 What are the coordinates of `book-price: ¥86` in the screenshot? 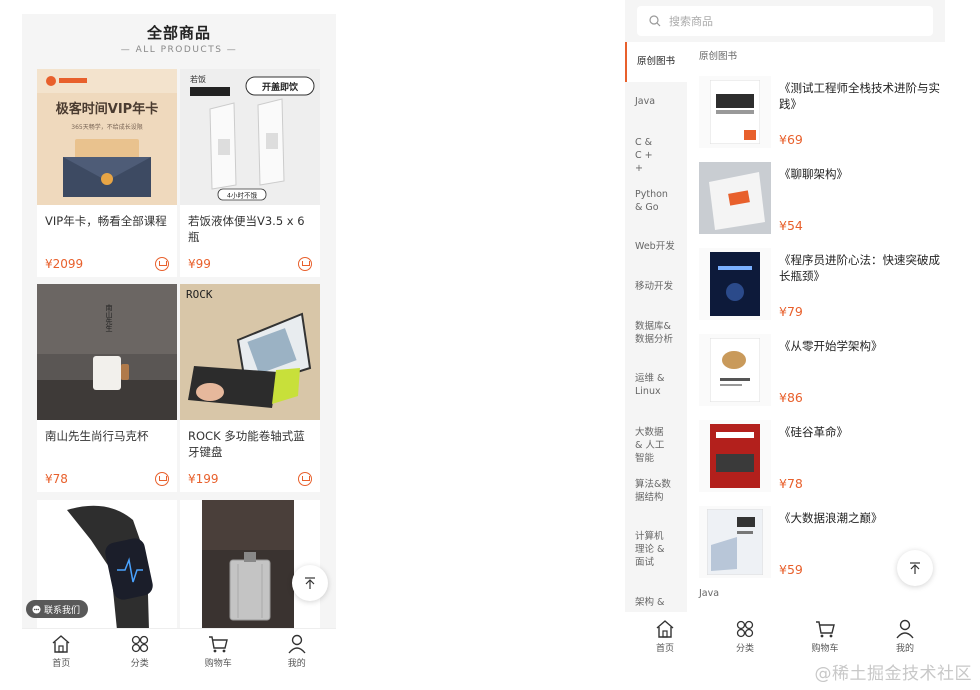 It's located at (791, 397).